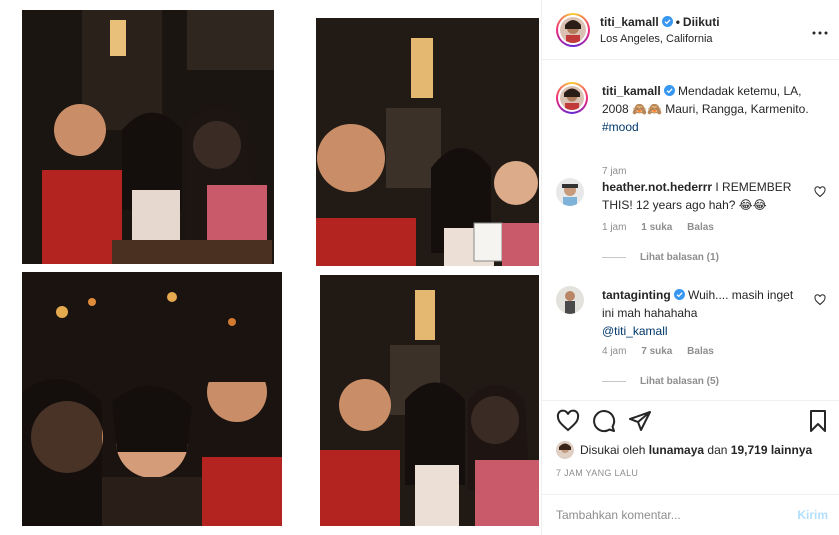 This screenshot has height=535, width=839. What do you see at coordinates (148, 137) in the screenshot?
I see `photo-top-left` at bounding box center [148, 137].